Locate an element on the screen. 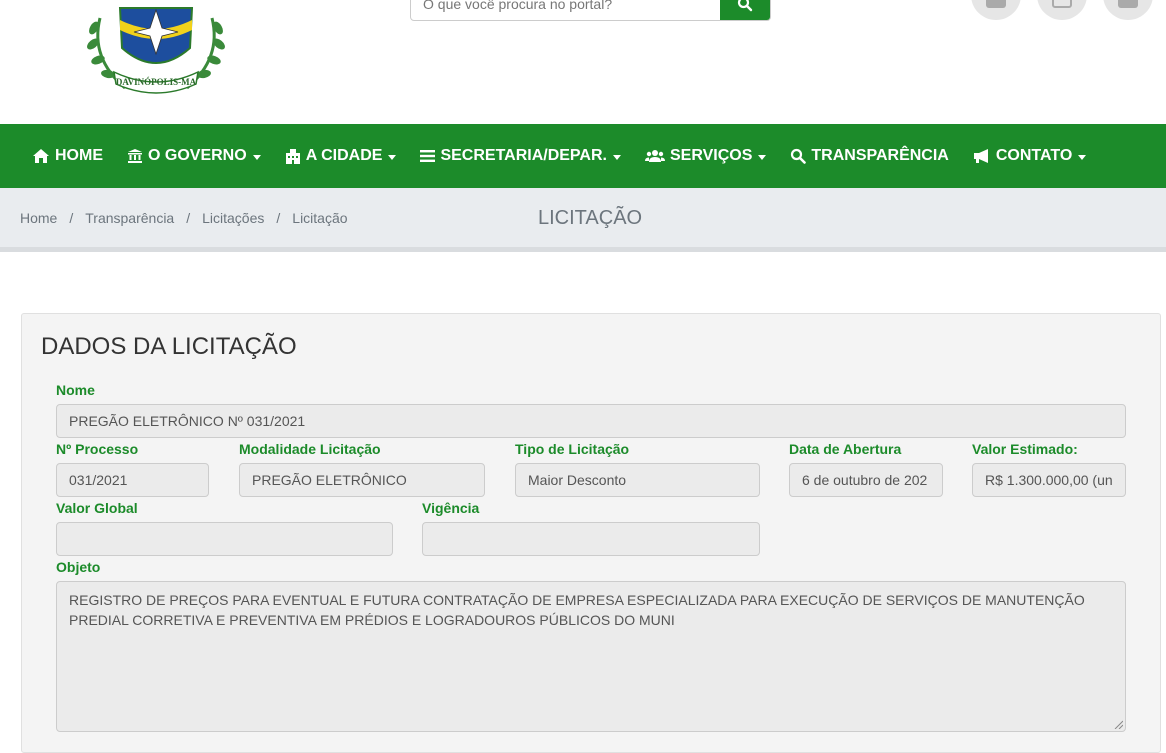 Image resolution: width=1166 pixels, height=753 pixels. nav-contato-label: CONTATO is located at coordinates (1034, 155).